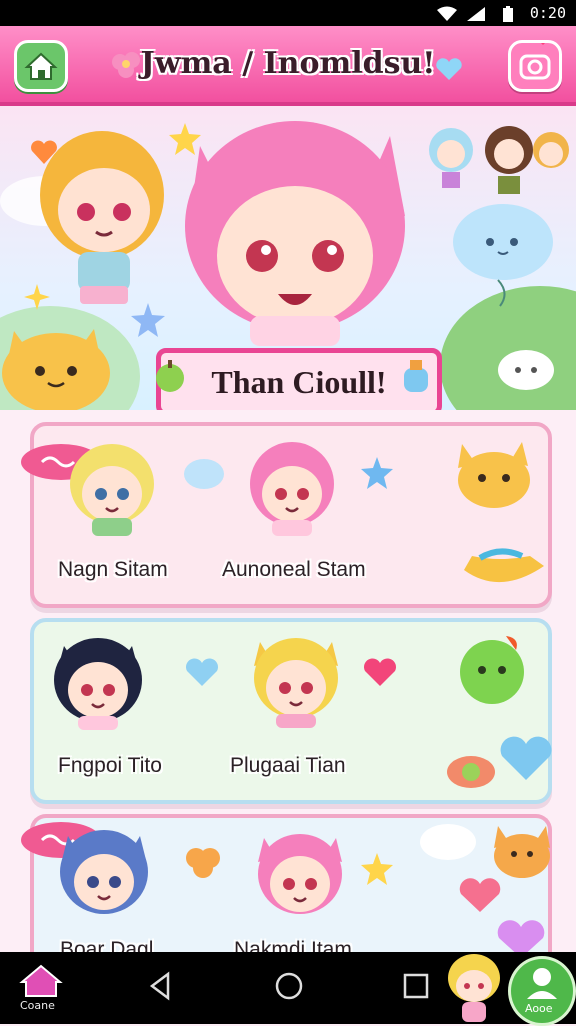 The height and width of the screenshot is (1026, 576). Describe the element at coordinates (203, 863) in the screenshot. I see `flower-icon` at that location.